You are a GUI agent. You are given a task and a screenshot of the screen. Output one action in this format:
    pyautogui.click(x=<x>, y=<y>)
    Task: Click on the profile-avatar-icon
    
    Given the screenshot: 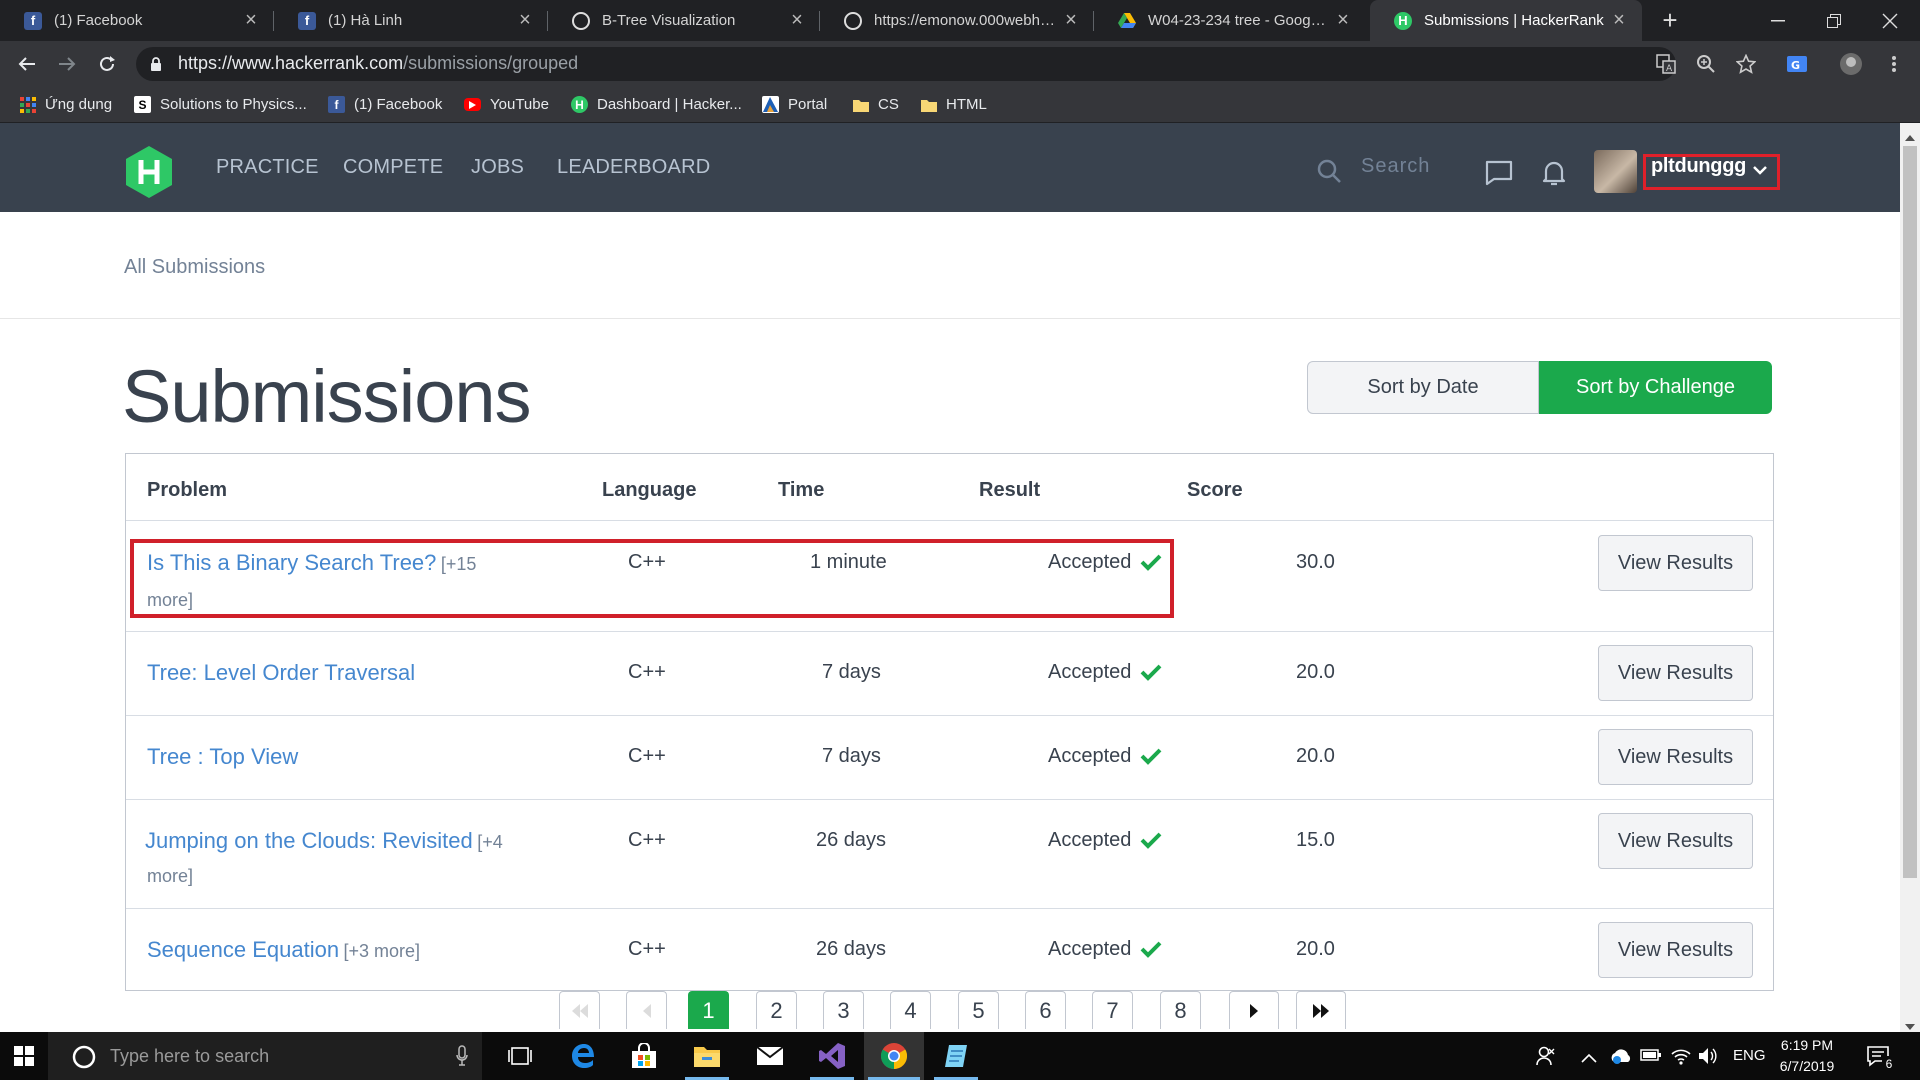 What is the action you would take?
    pyautogui.click(x=1851, y=64)
    